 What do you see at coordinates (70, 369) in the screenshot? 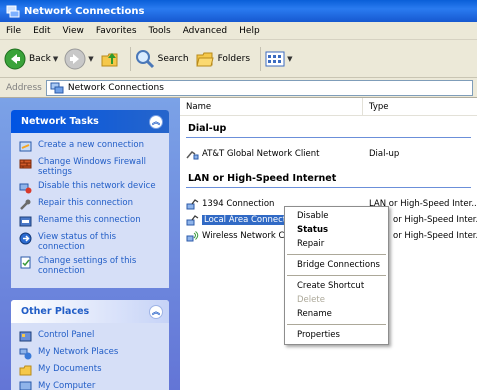
I see `place-label: My Documents` at bounding box center [70, 369].